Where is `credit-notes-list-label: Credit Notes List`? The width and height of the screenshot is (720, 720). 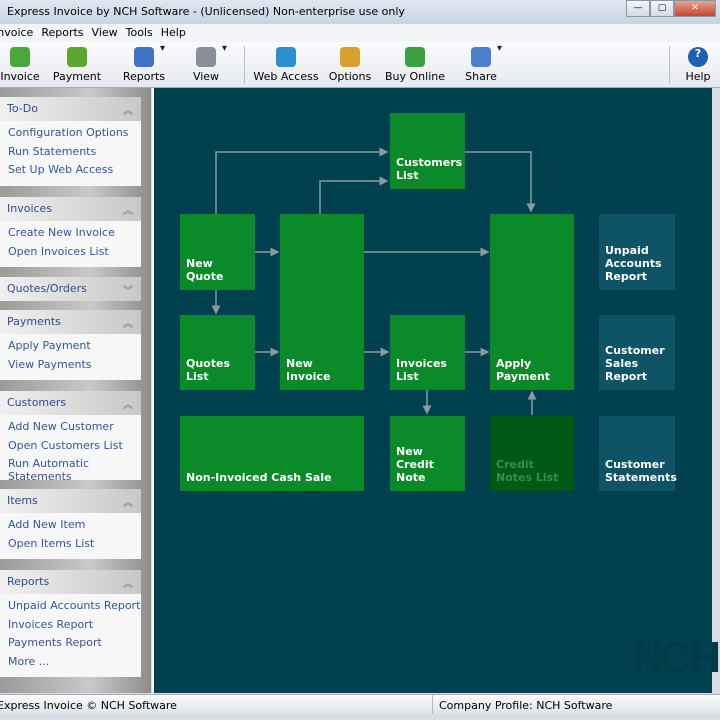 credit-notes-list-label: Credit Notes List is located at coordinates (527, 471).